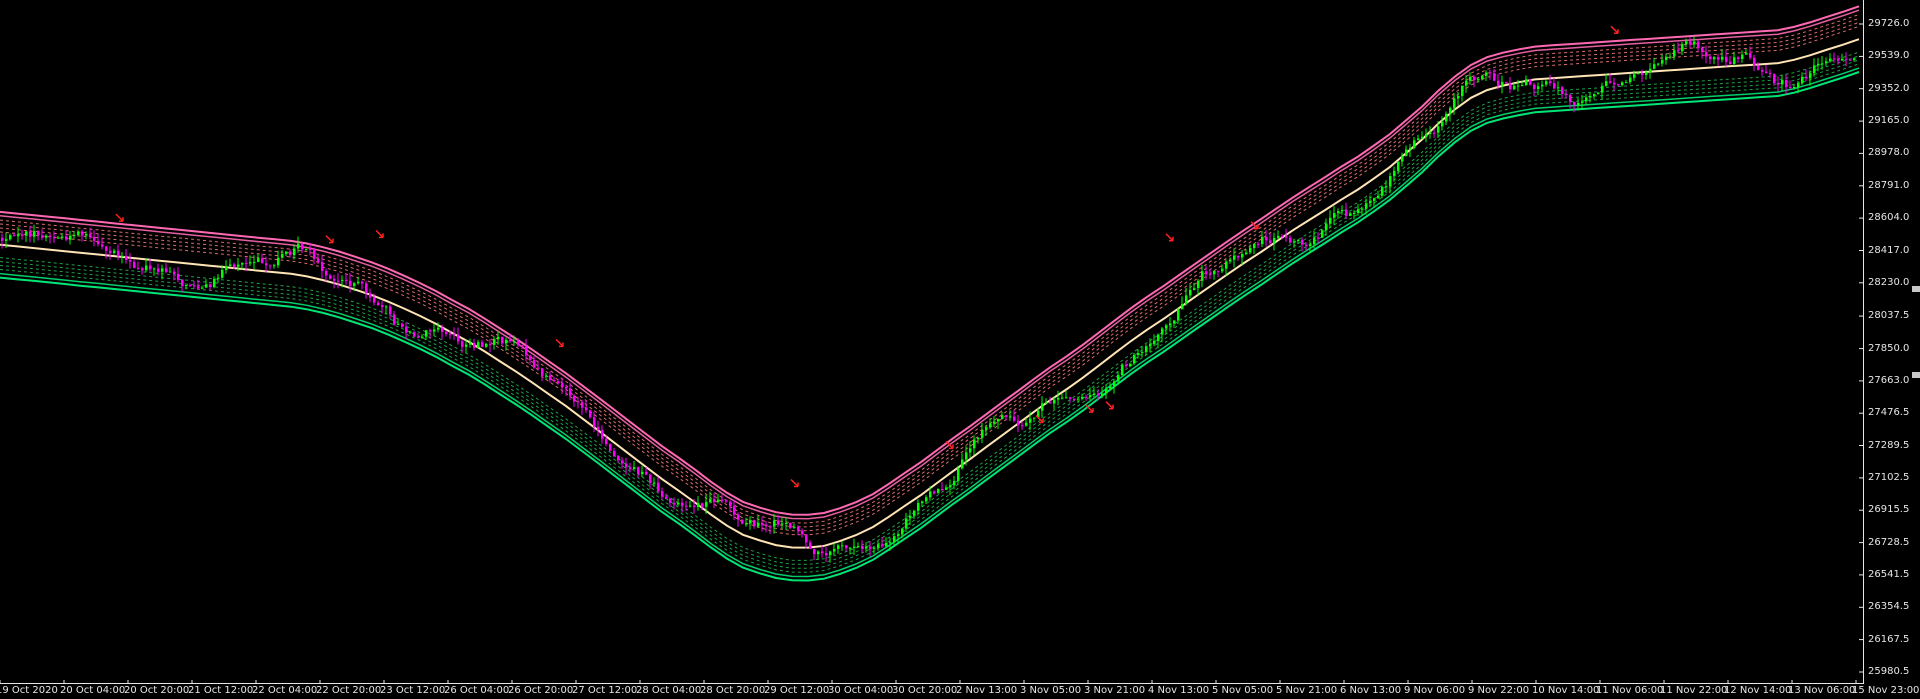 The image size is (1920, 699). I want to click on price-tick-label: 26541.5, so click(1889, 574).